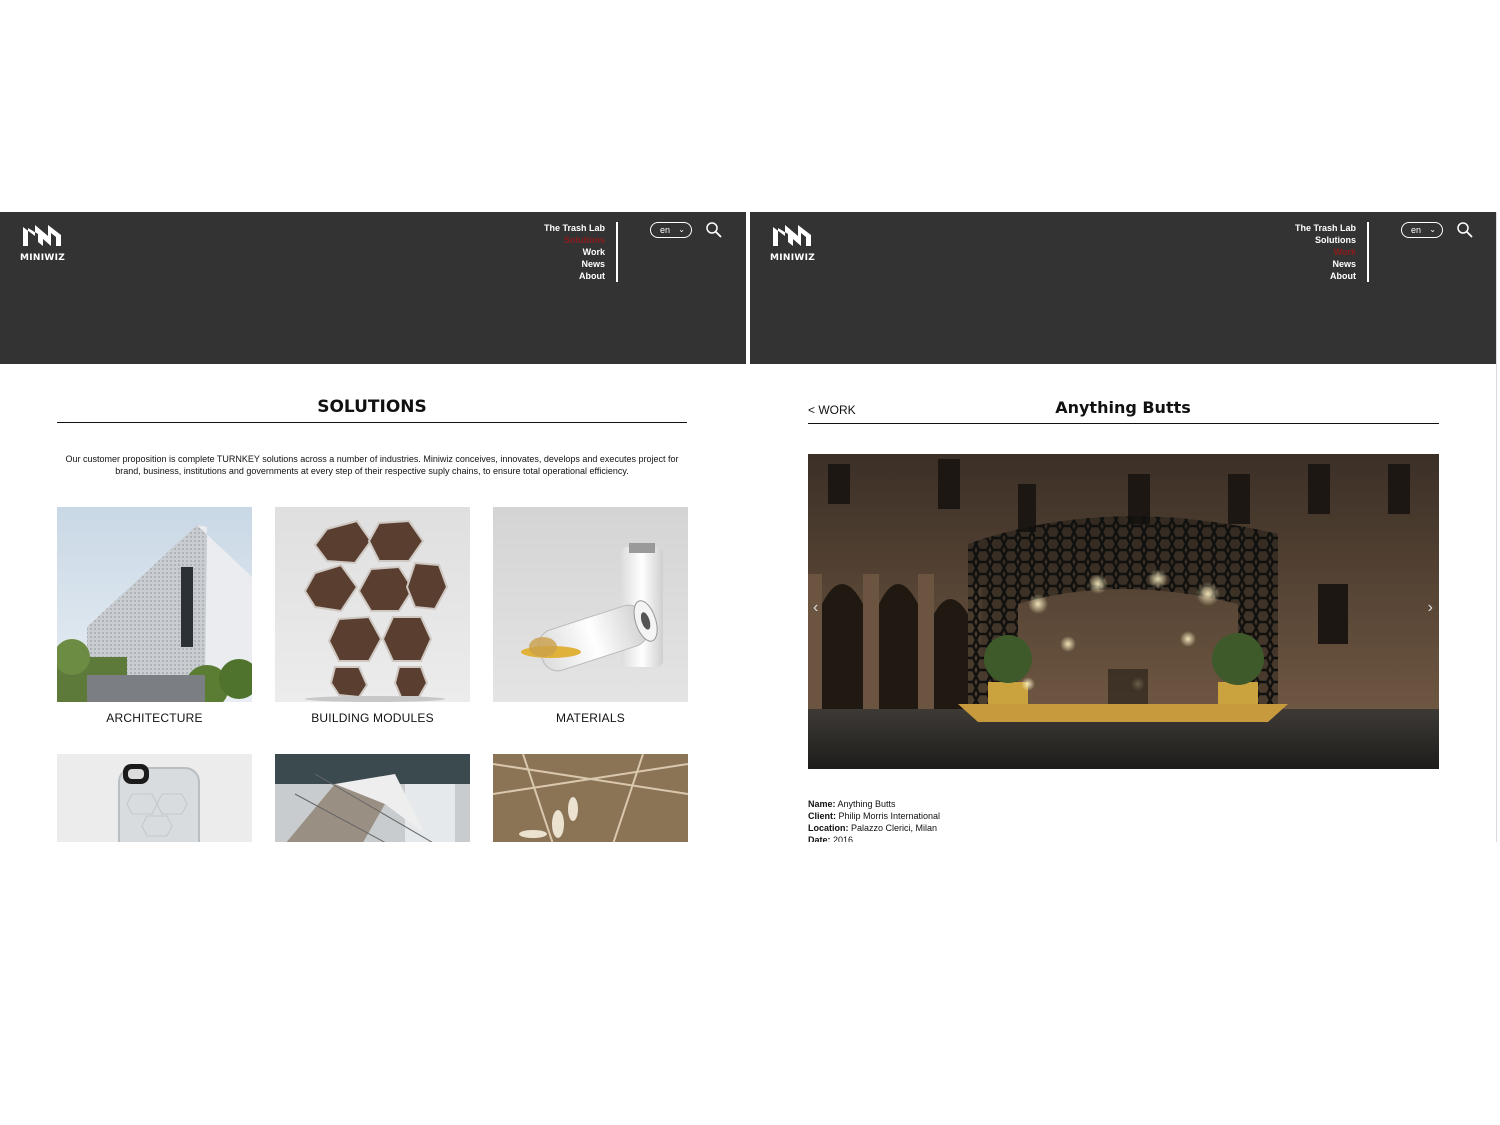  I want to click on tile-exhibitions, so click(590, 798).